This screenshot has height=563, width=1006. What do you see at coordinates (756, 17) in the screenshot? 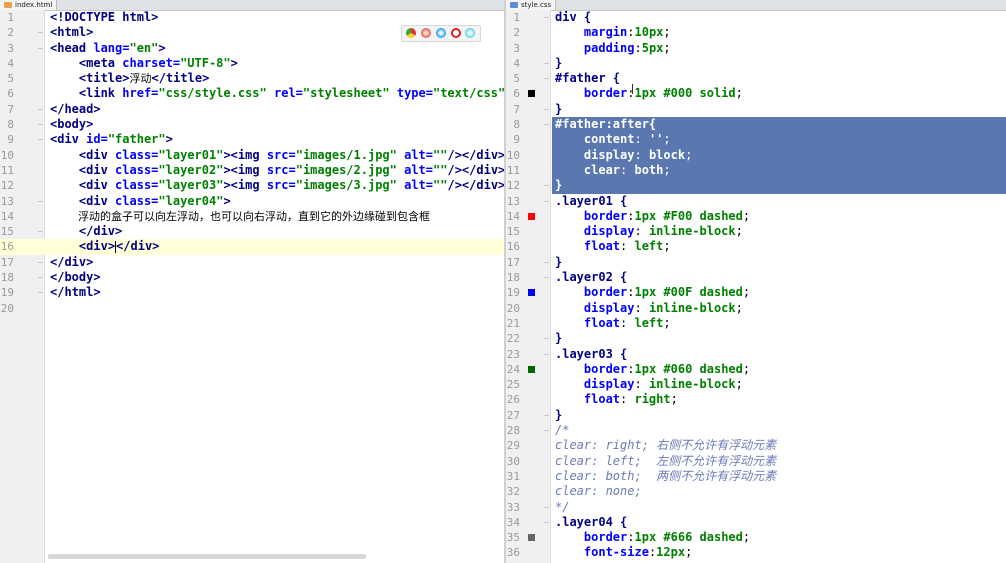
I see `css-code-line: 1 − div {` at bounding box center [756, 17].